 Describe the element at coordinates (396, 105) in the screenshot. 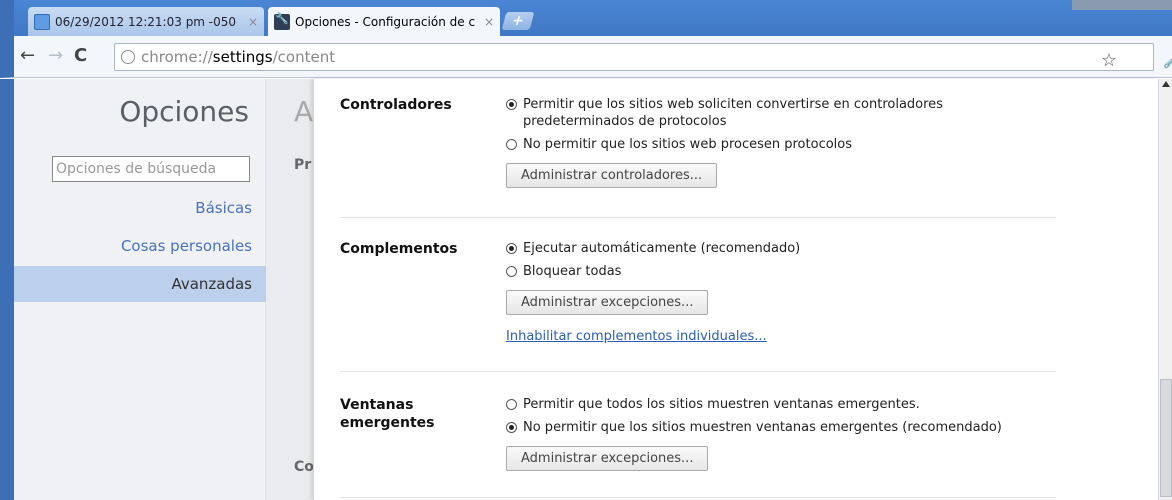

I see `section-label: Controladores` at that location.